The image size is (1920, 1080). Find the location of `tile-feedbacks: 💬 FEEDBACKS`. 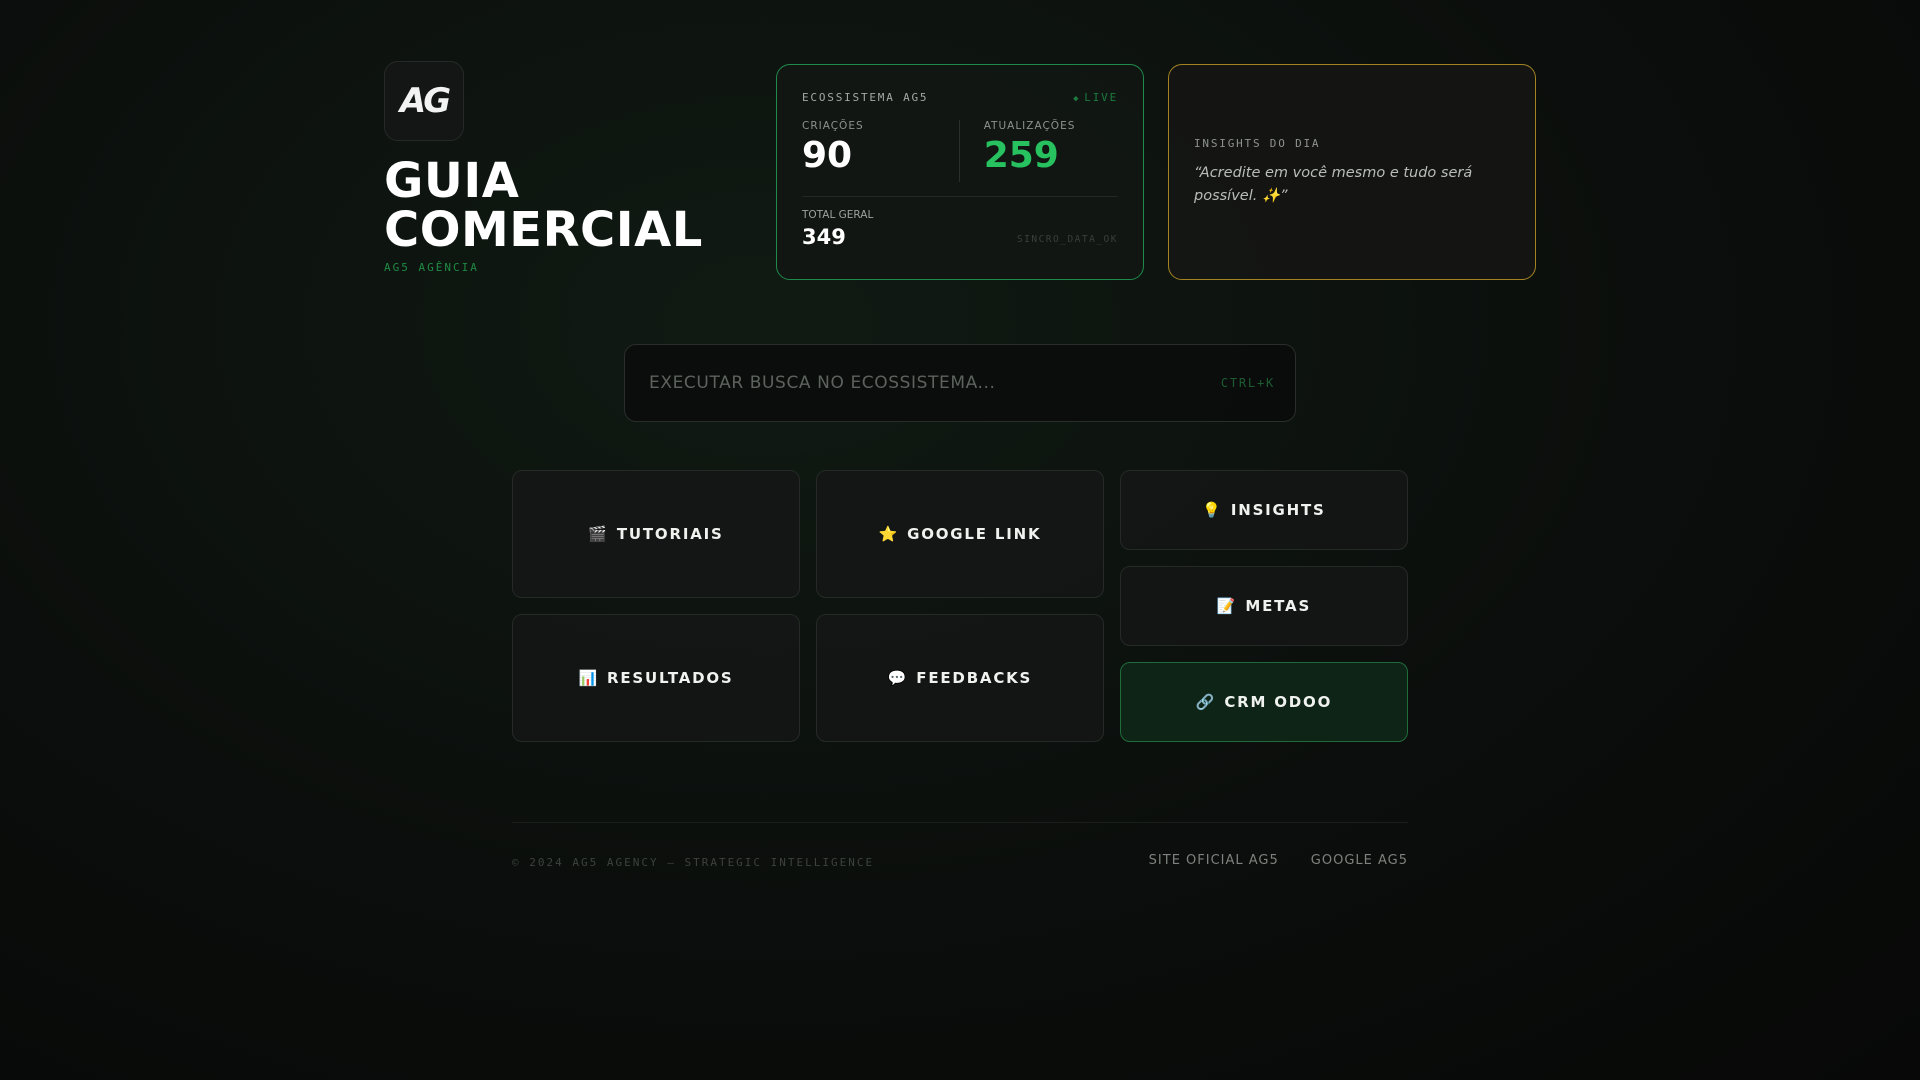

tile-feedbacks: 💬 FEEDBACKS is located at coordinates (960, 678).